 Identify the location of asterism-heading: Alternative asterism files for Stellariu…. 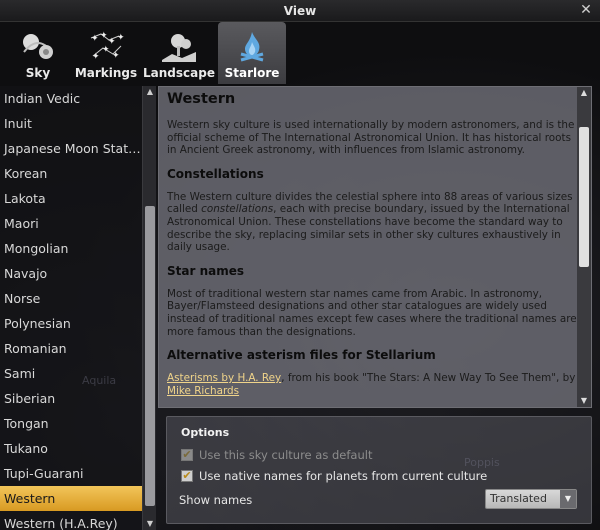
(301, 355).